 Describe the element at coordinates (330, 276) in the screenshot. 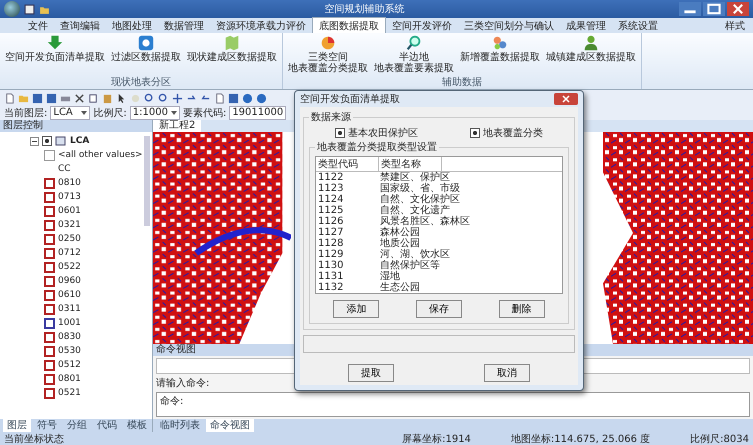

I see `table-cell-text: 1131` at that location.